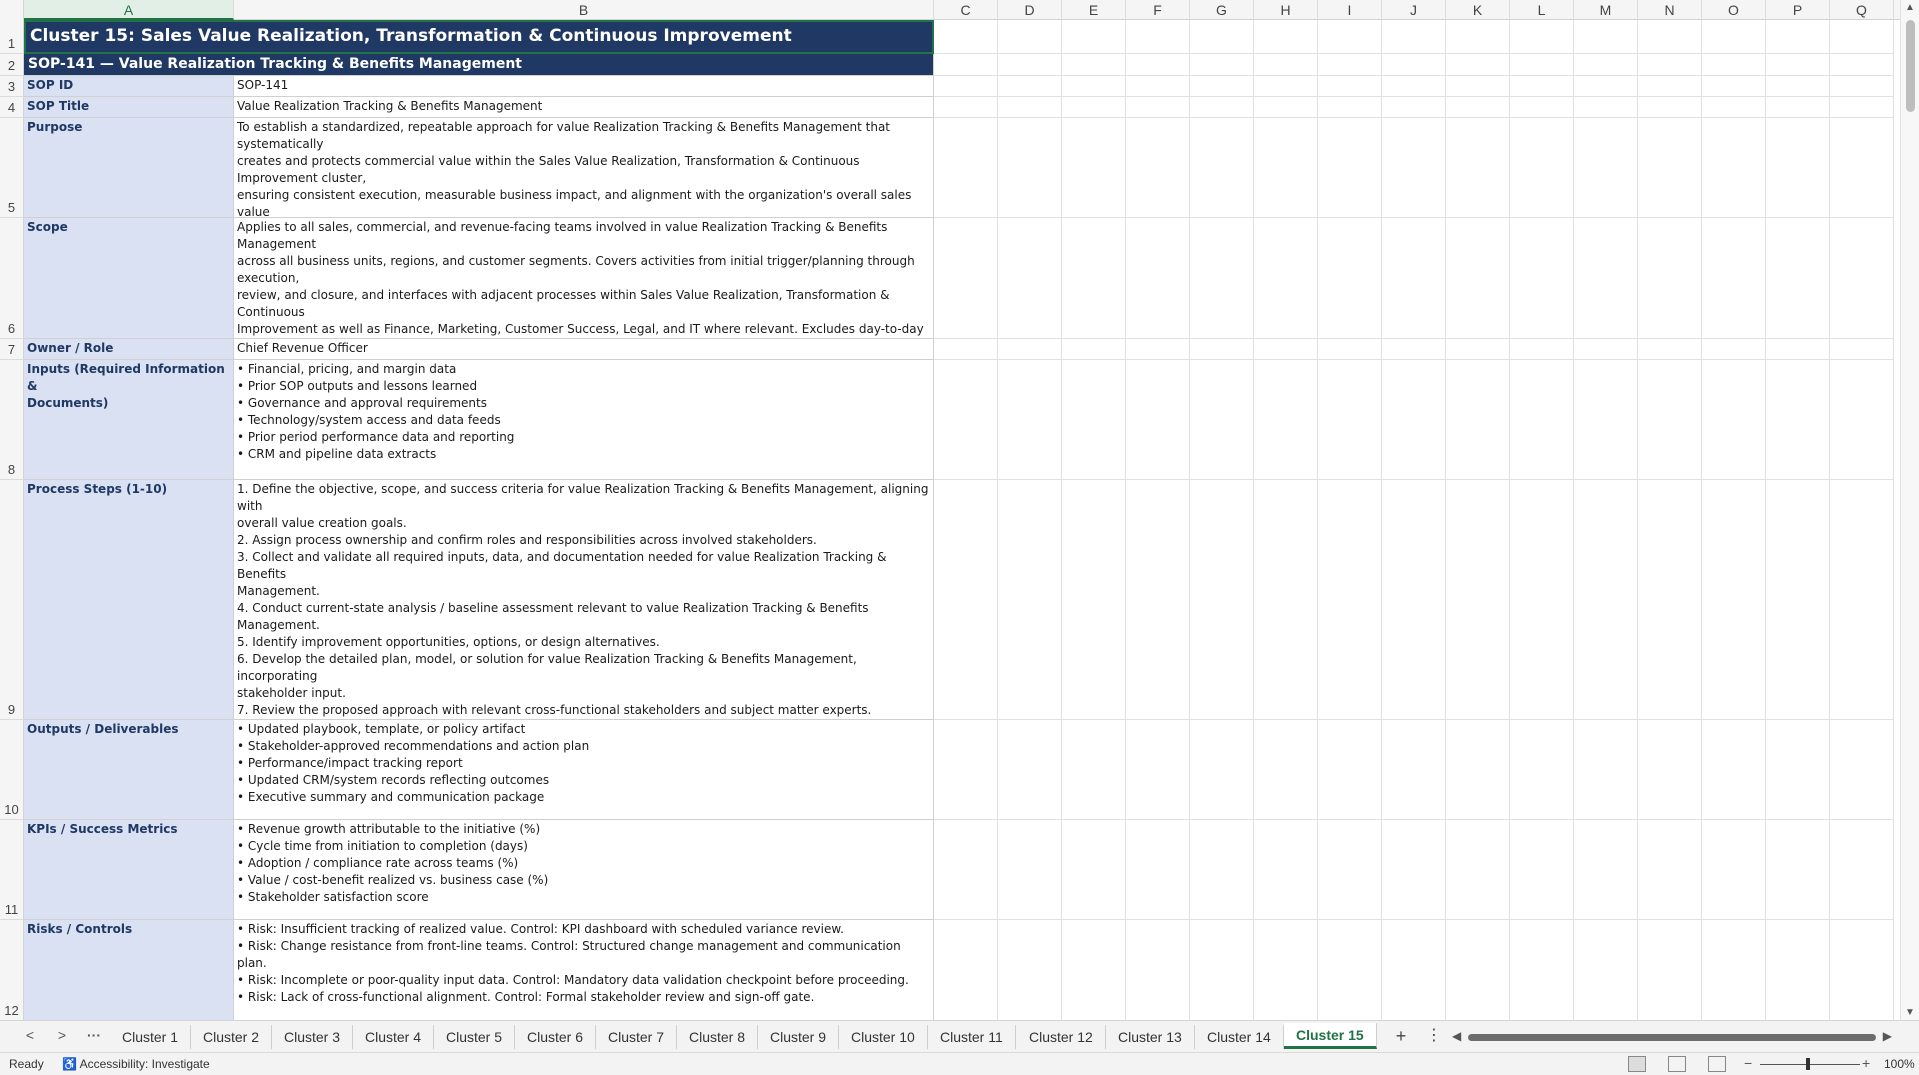 The height and width of the screenshot is (1075, 1919). Describe the element at coordinates (1286, 870) in the screenshot. I see `cell-h11` at that location.